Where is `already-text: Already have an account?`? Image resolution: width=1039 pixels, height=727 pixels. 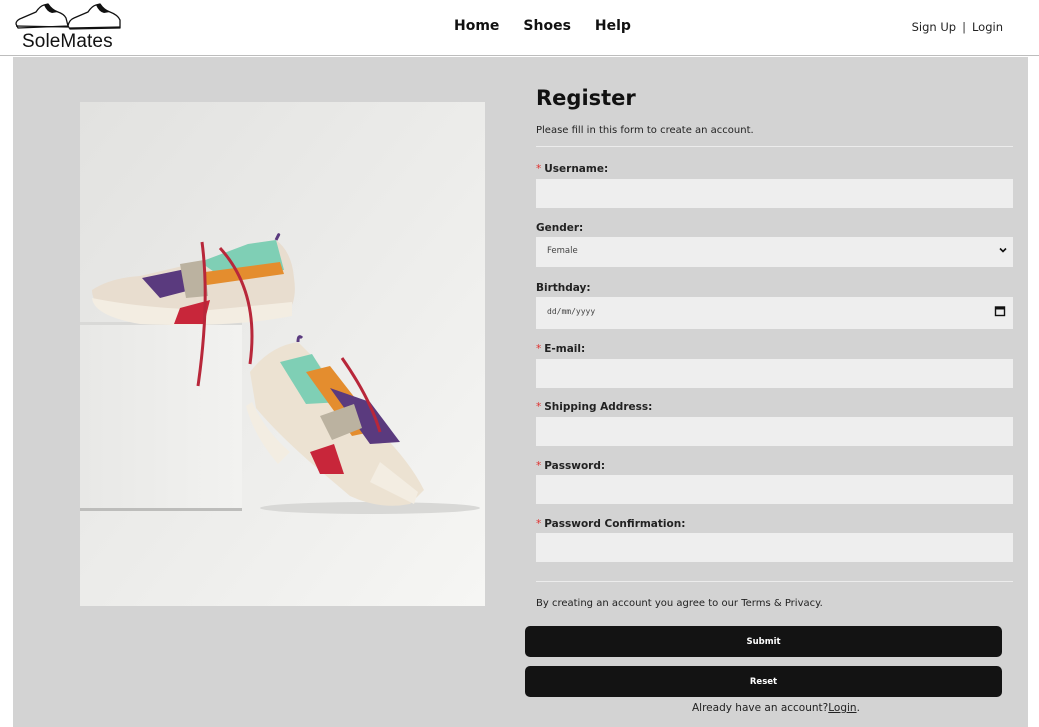
already-text: Already have an account? is located at coordinates (760, 708).